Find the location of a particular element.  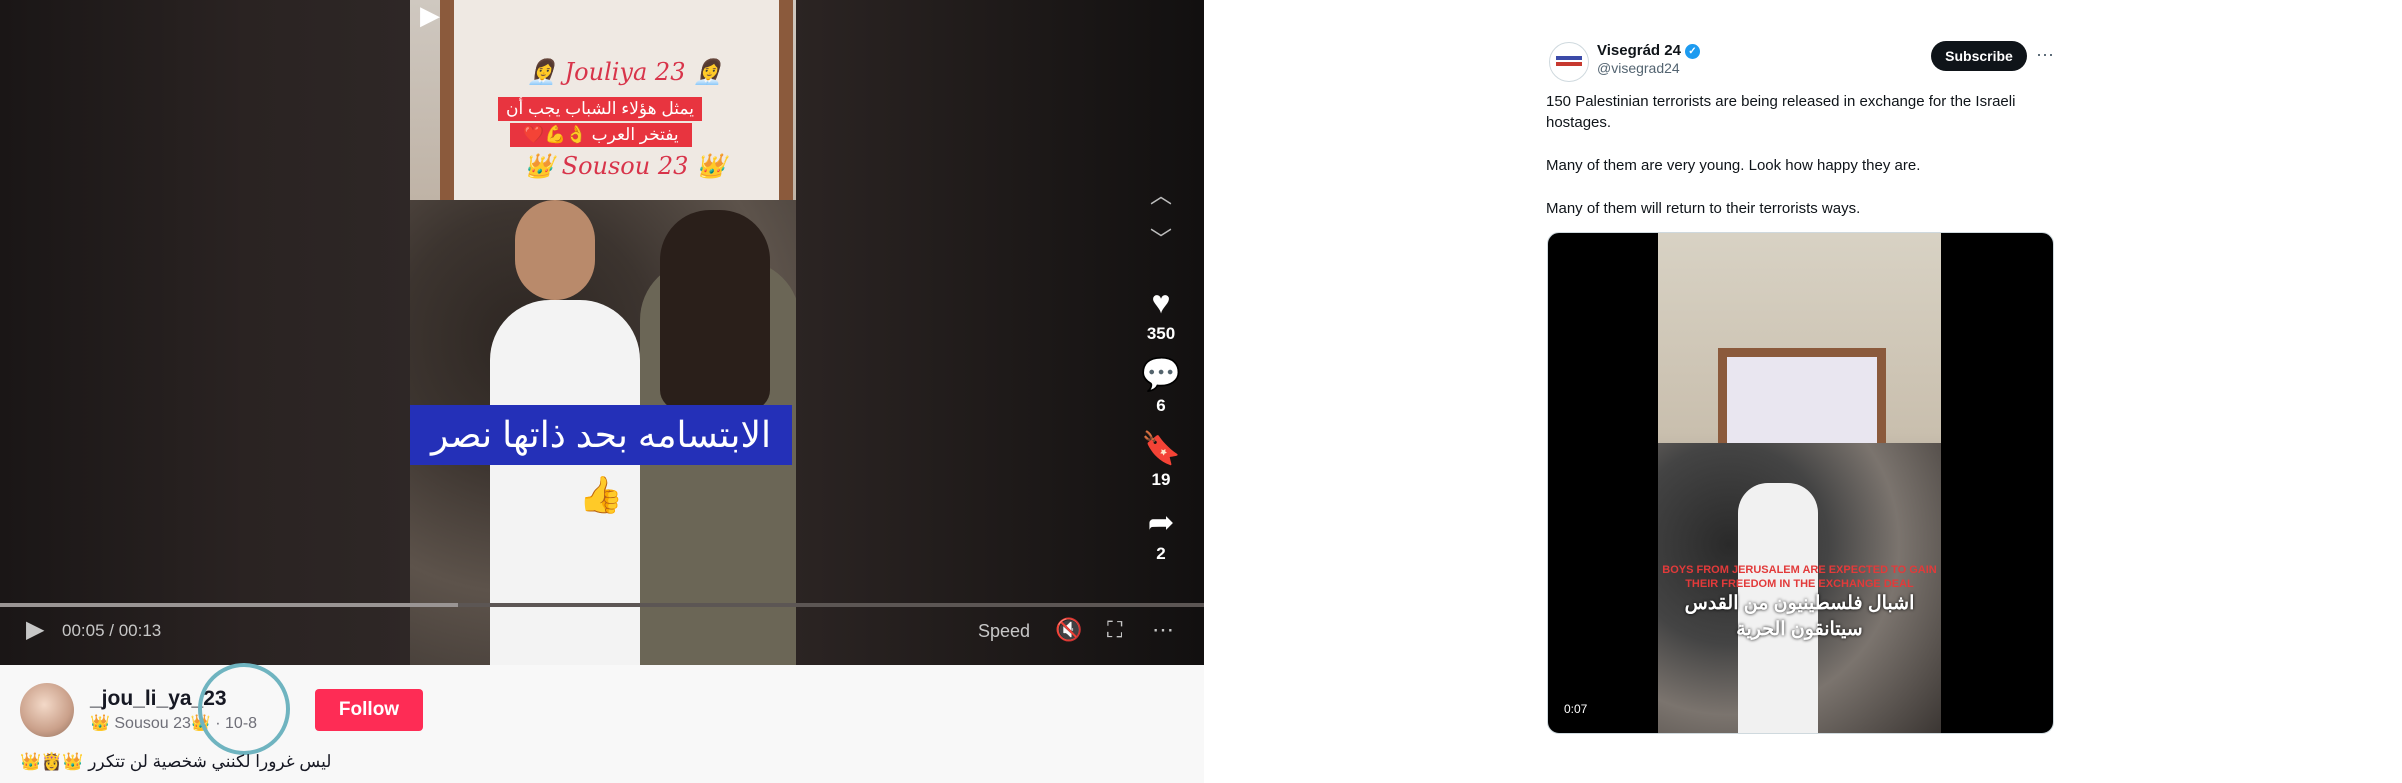

tiktok-logo-icon: ▶ is located at coordinates (430, 15).